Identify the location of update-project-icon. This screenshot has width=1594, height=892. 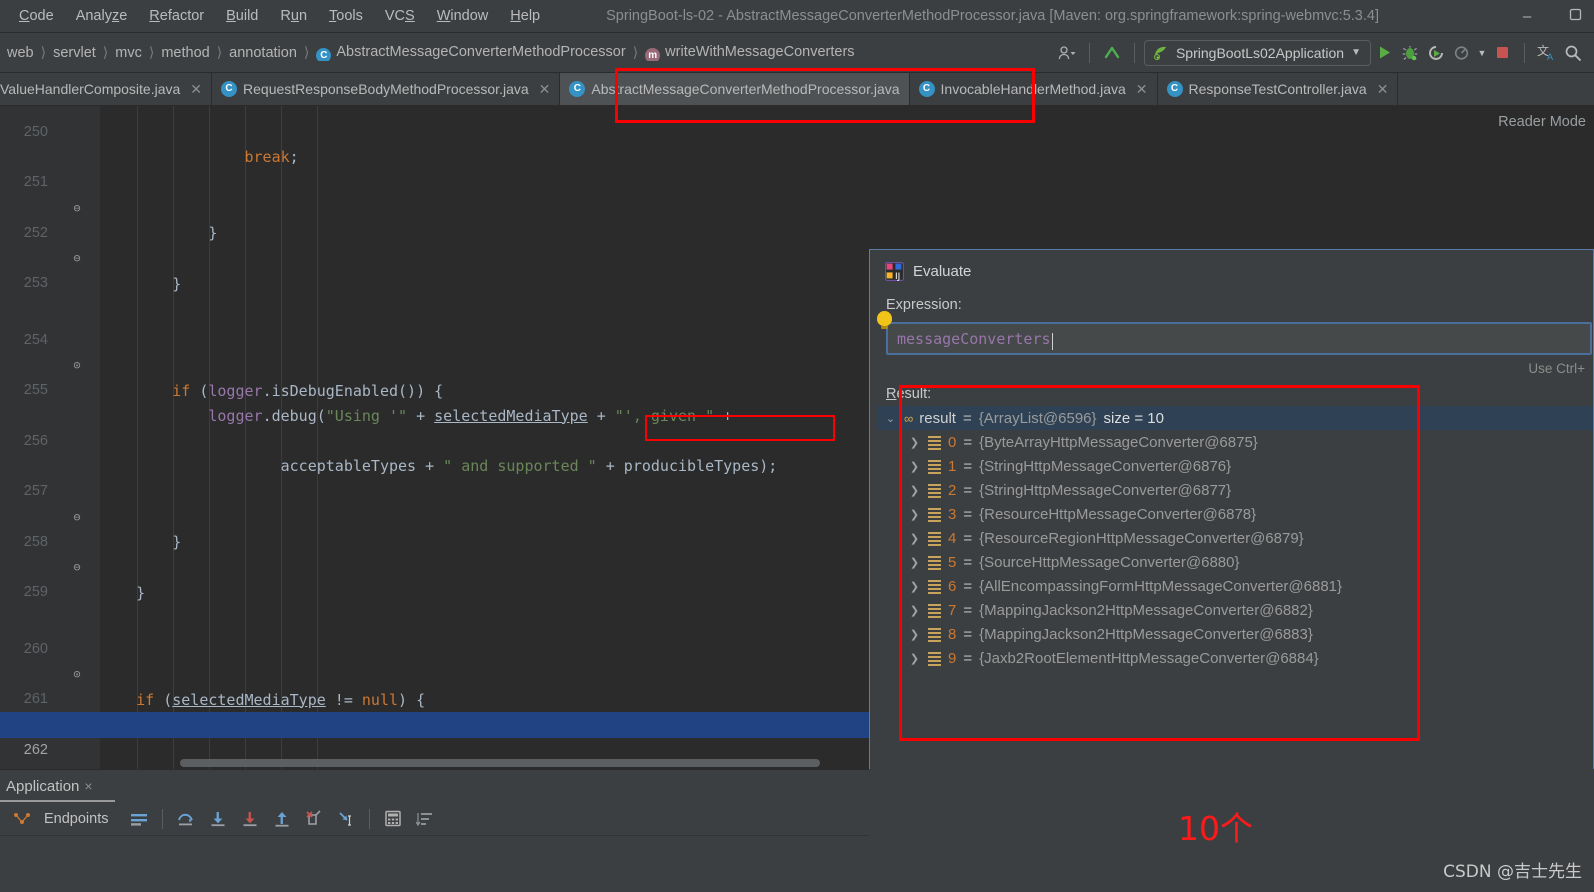
(1112, 53).